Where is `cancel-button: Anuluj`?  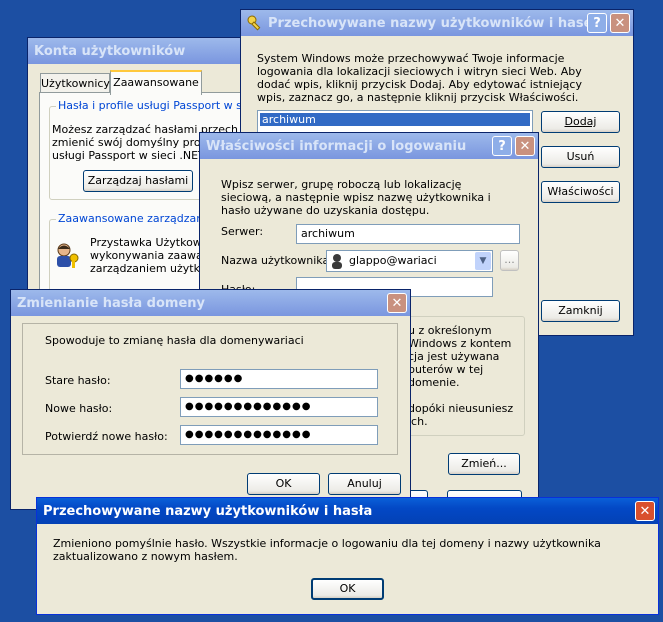 cancel-button: Anuluj is located at coordinates (364, 484).